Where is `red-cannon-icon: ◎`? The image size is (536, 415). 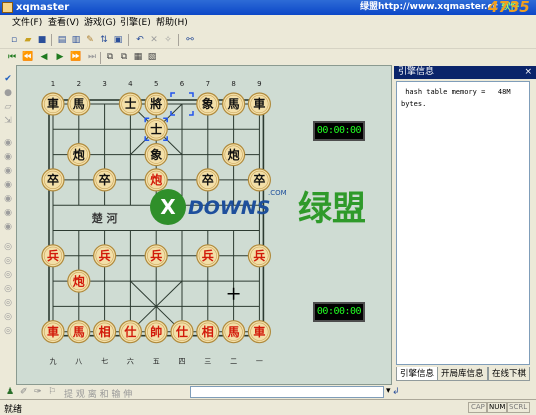 red-cannon-icon: ◎ is located at coordinates (8, 317).